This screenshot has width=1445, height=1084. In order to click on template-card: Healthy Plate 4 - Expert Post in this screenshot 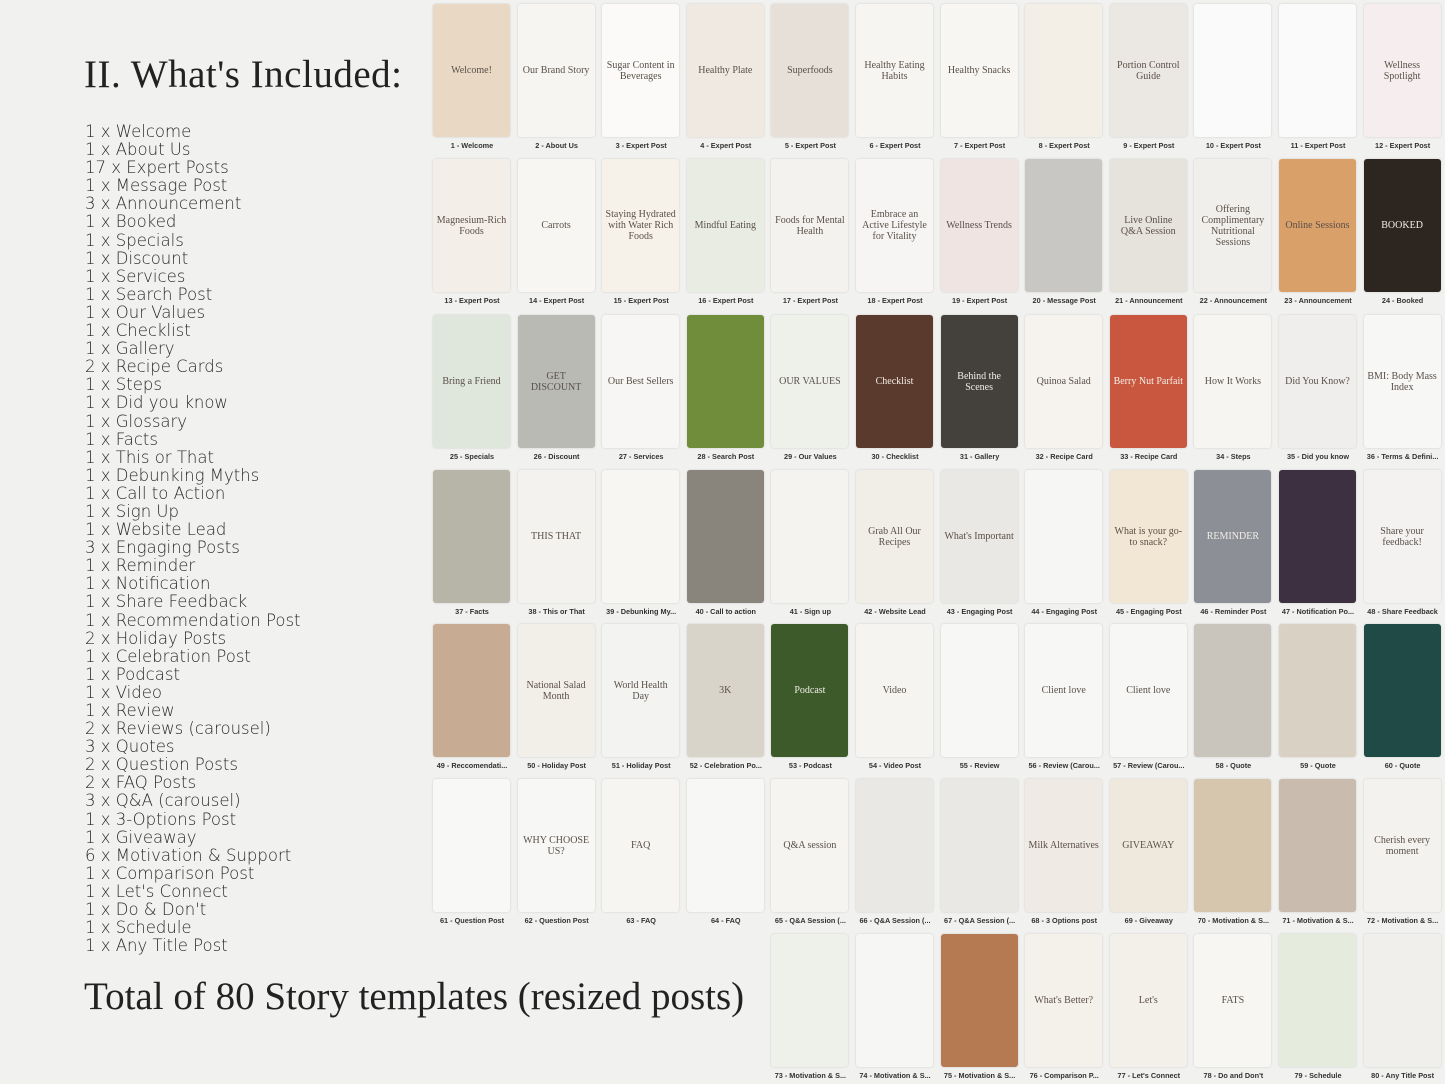, I will do `click(726, 78)`.